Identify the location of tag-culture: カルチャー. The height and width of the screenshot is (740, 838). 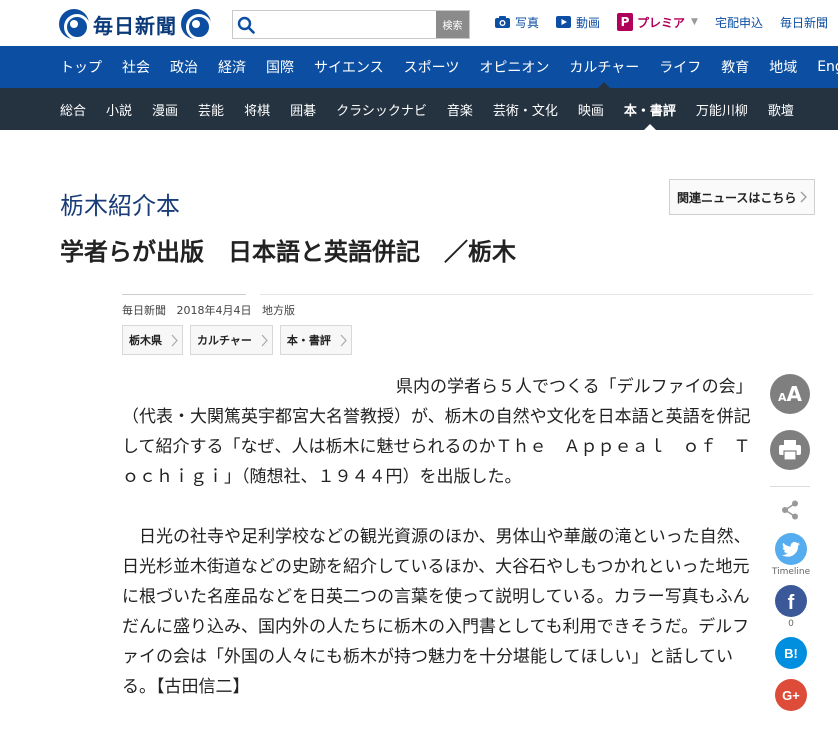
(231, 340).